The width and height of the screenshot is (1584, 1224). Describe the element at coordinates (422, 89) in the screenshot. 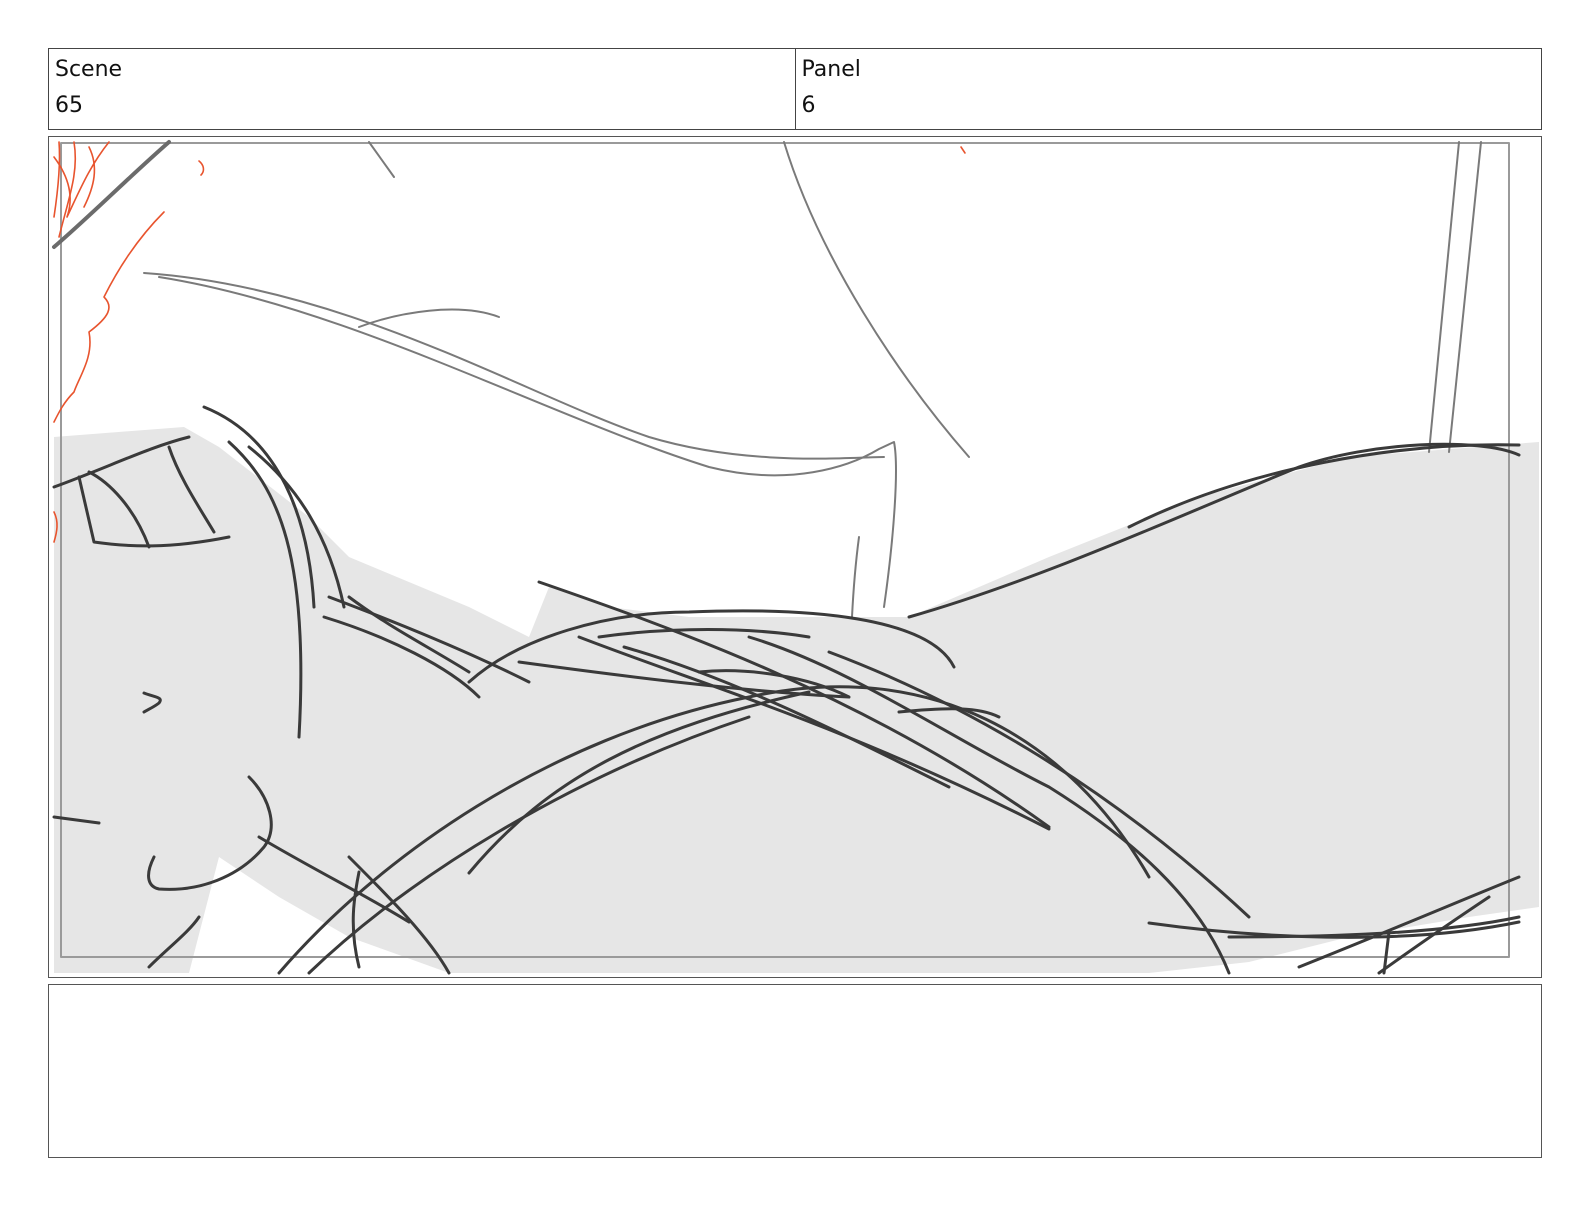

I see `scene-cell: Scene 65` at that location.